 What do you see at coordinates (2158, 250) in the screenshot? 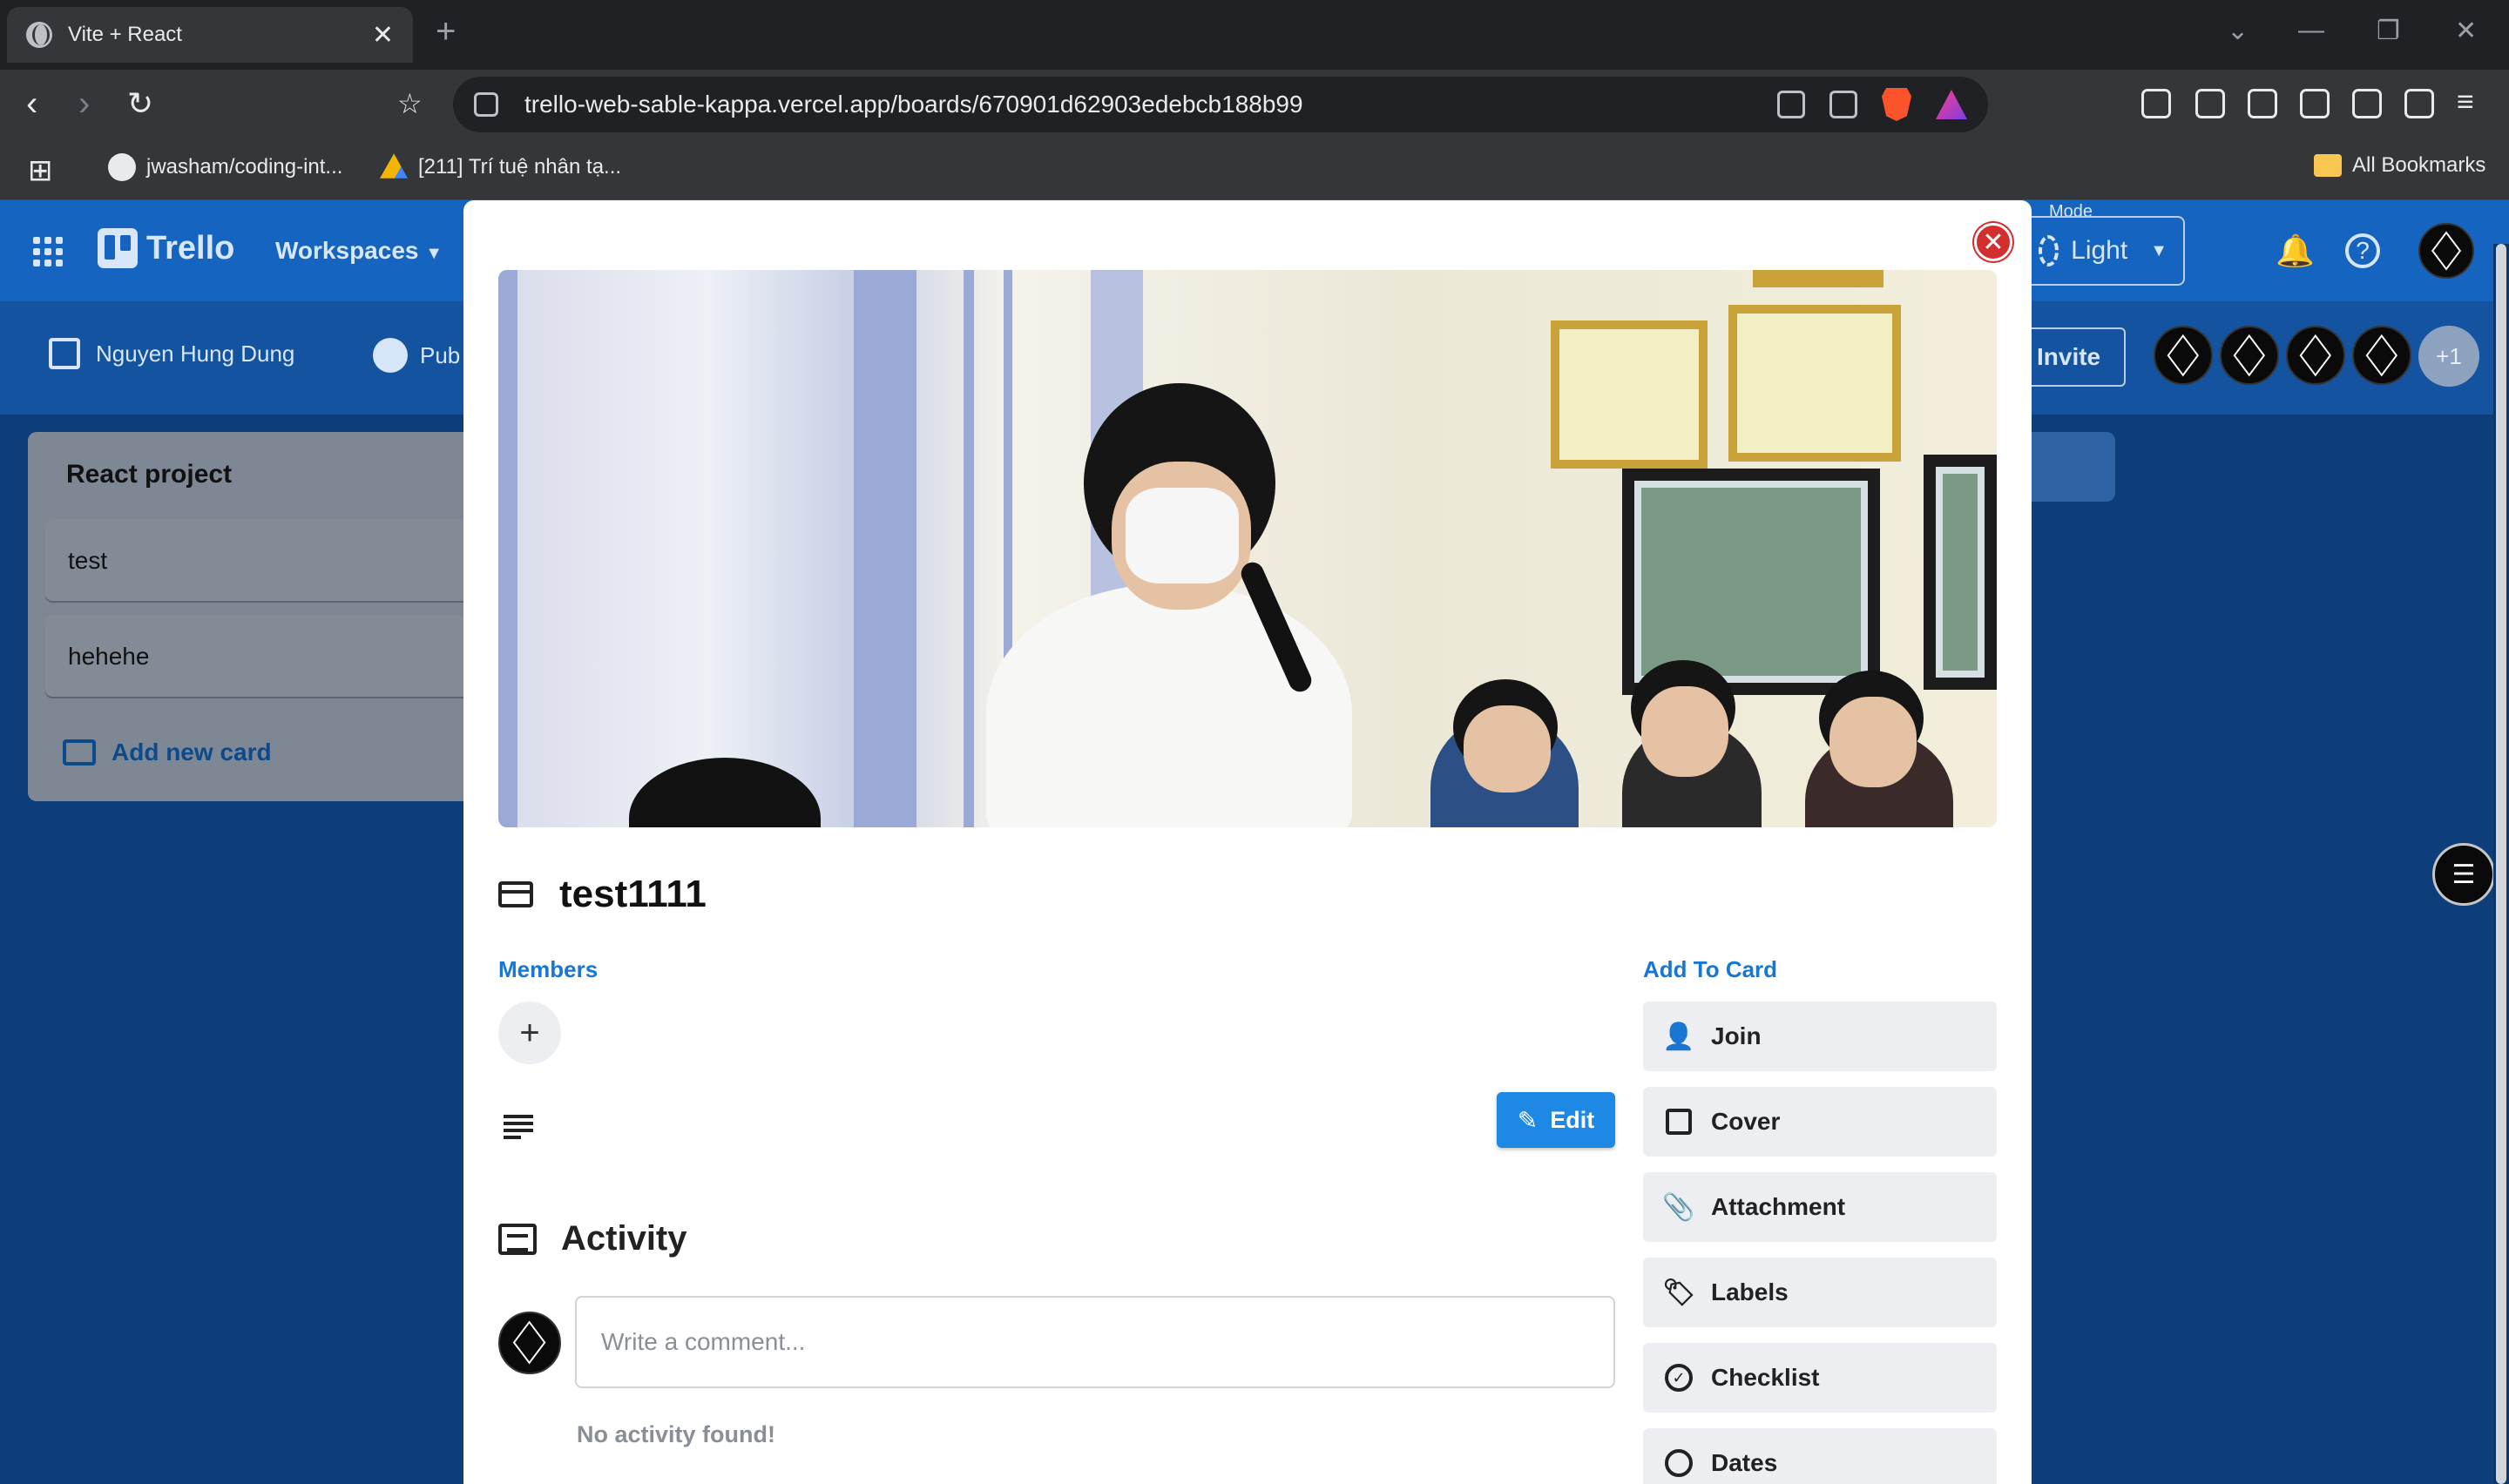
I see `chevron-down-icon: ▼` at bounding box center [2158, 250].